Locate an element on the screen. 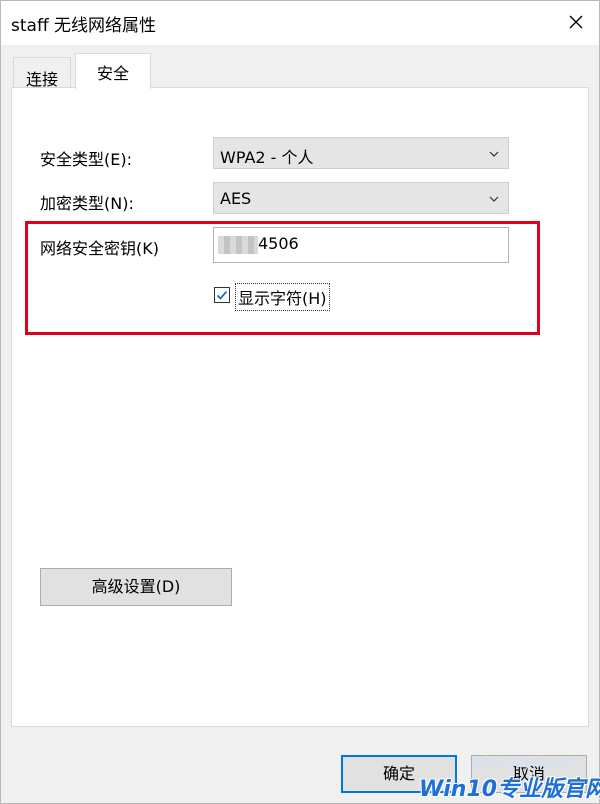 The width and height of the screenshot is (600, 804). encryption-type-label: 加密类型(N): is located at coordinates (87, 203).